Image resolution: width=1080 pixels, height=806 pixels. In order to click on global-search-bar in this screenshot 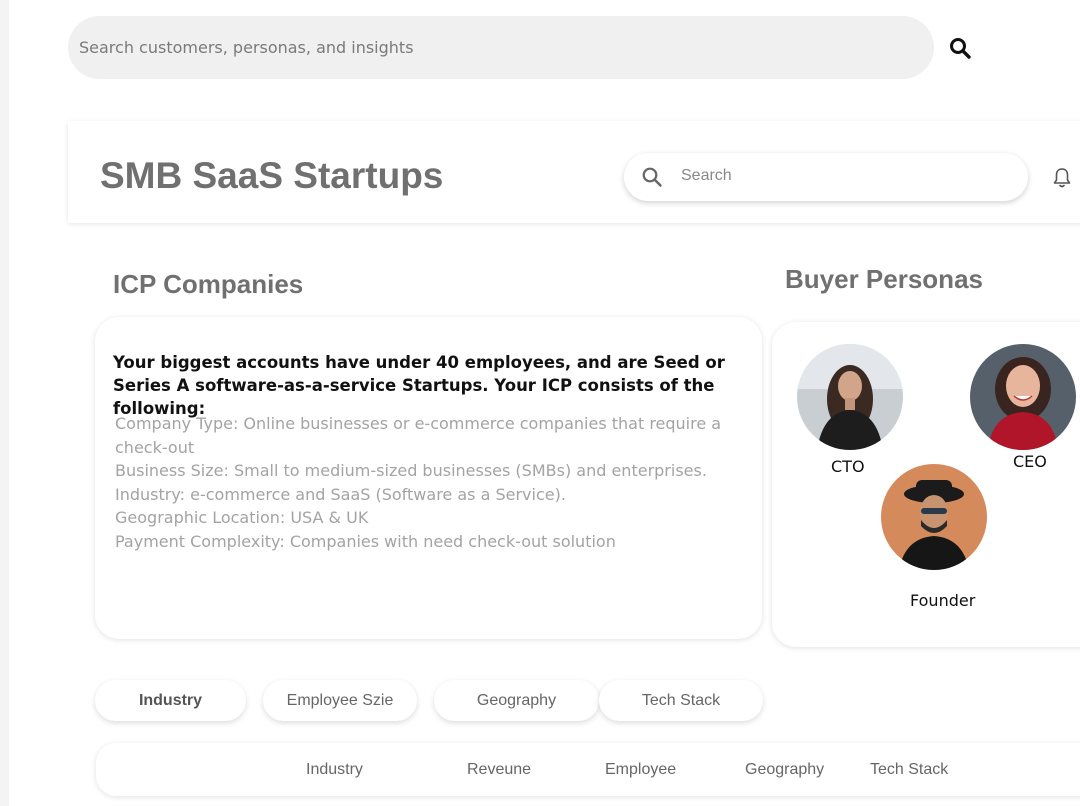, I will do `click(519, 47)`.